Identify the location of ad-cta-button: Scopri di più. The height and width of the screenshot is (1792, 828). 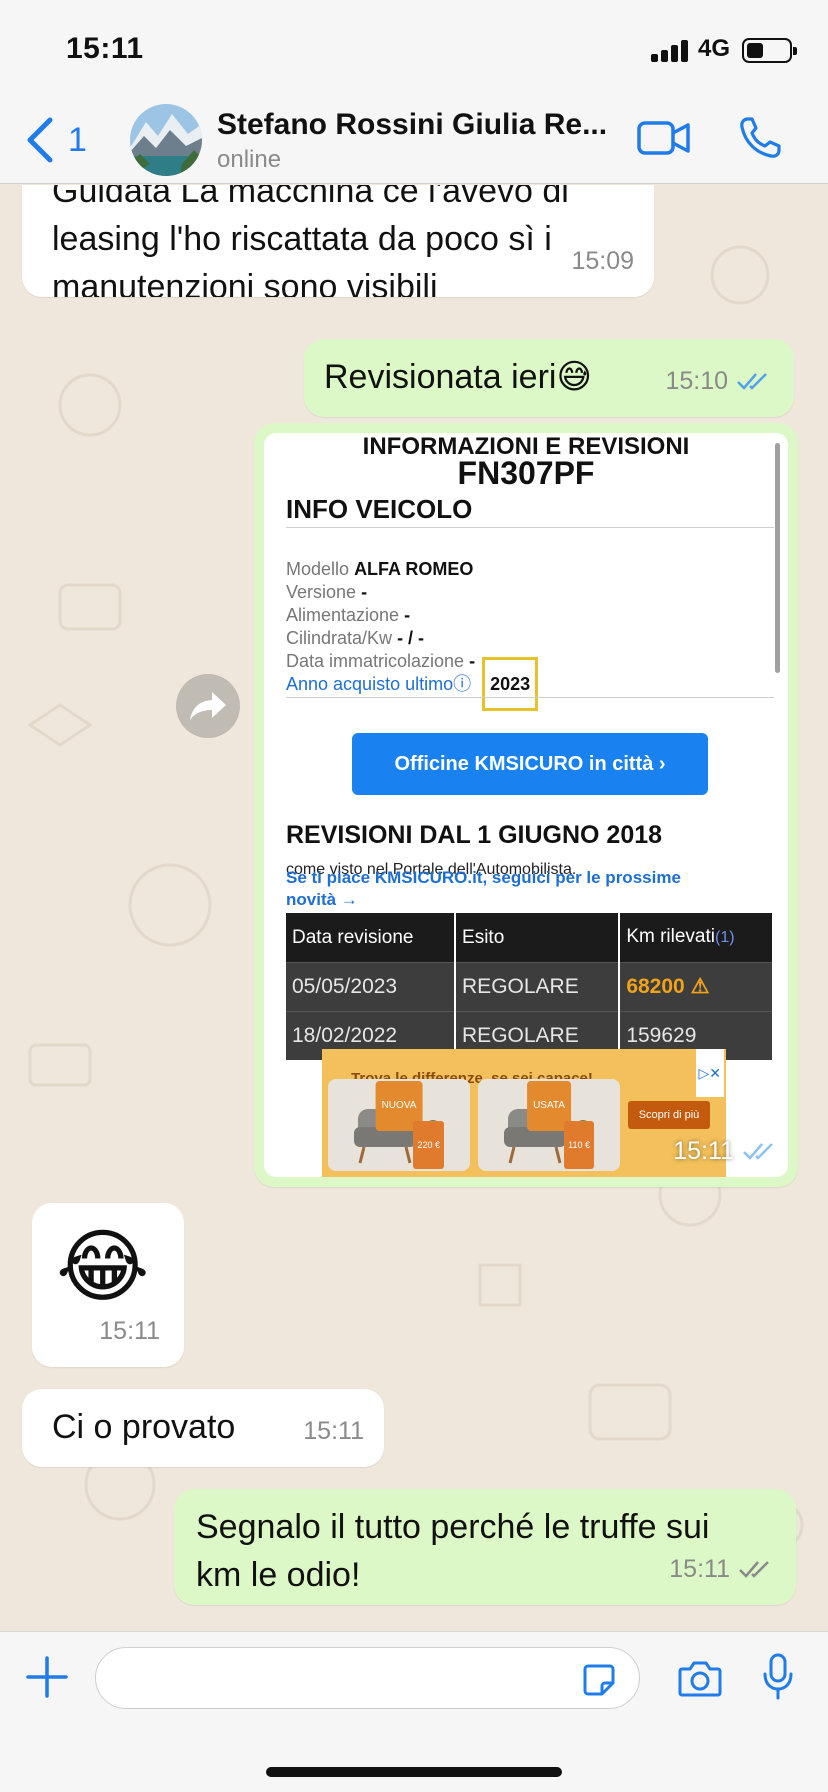
(669, 1115).